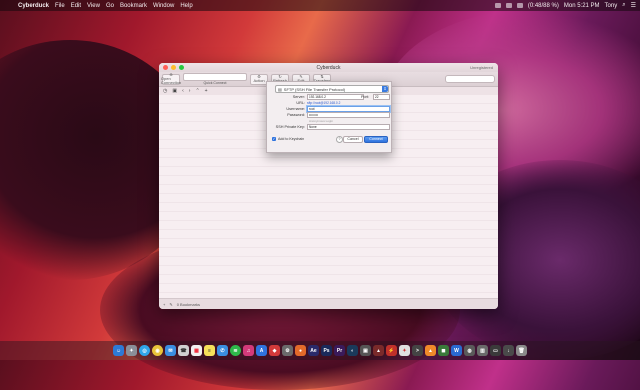 The image size is (640, 390). What do you see at coordinates (313, 350) in the screenshot?
I see `after-effects-icon: Ae` at bounding box center [313, 350].